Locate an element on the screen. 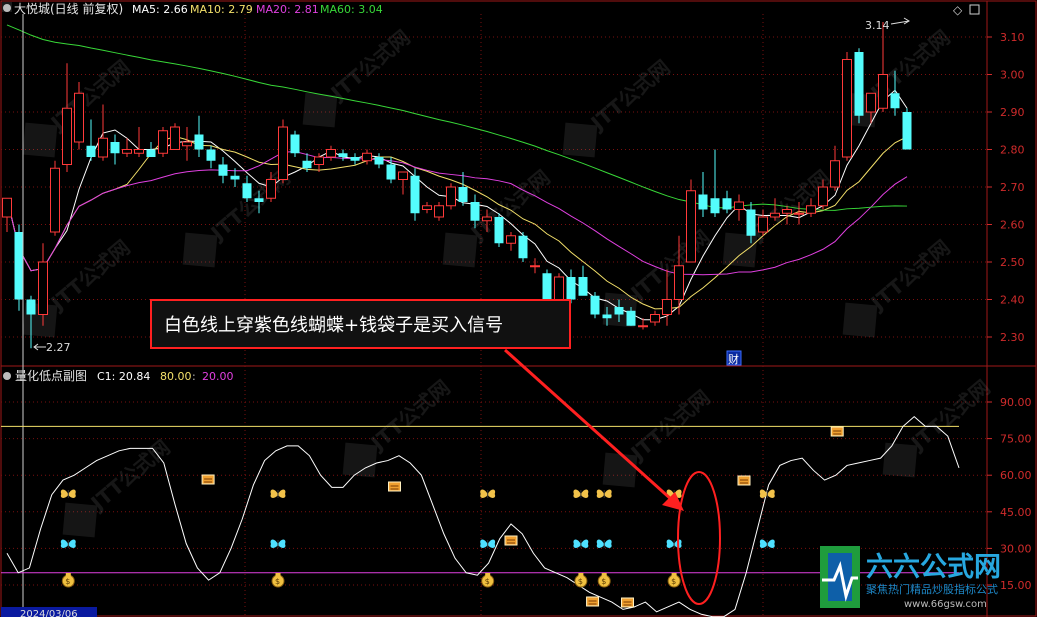 Image resolution: width=1037 pixels, height=617 pixels. ma10-label: MA10: 2.79 is located at coordinates (221, 9).